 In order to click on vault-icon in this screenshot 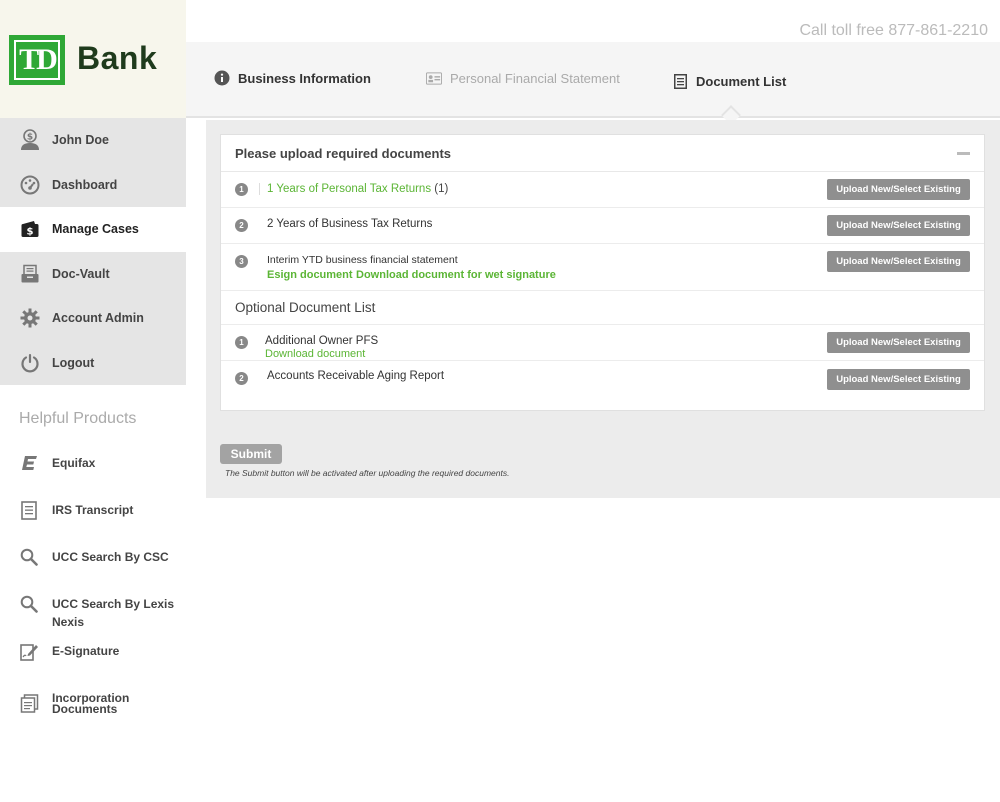, I will do `click(30, 274)`.